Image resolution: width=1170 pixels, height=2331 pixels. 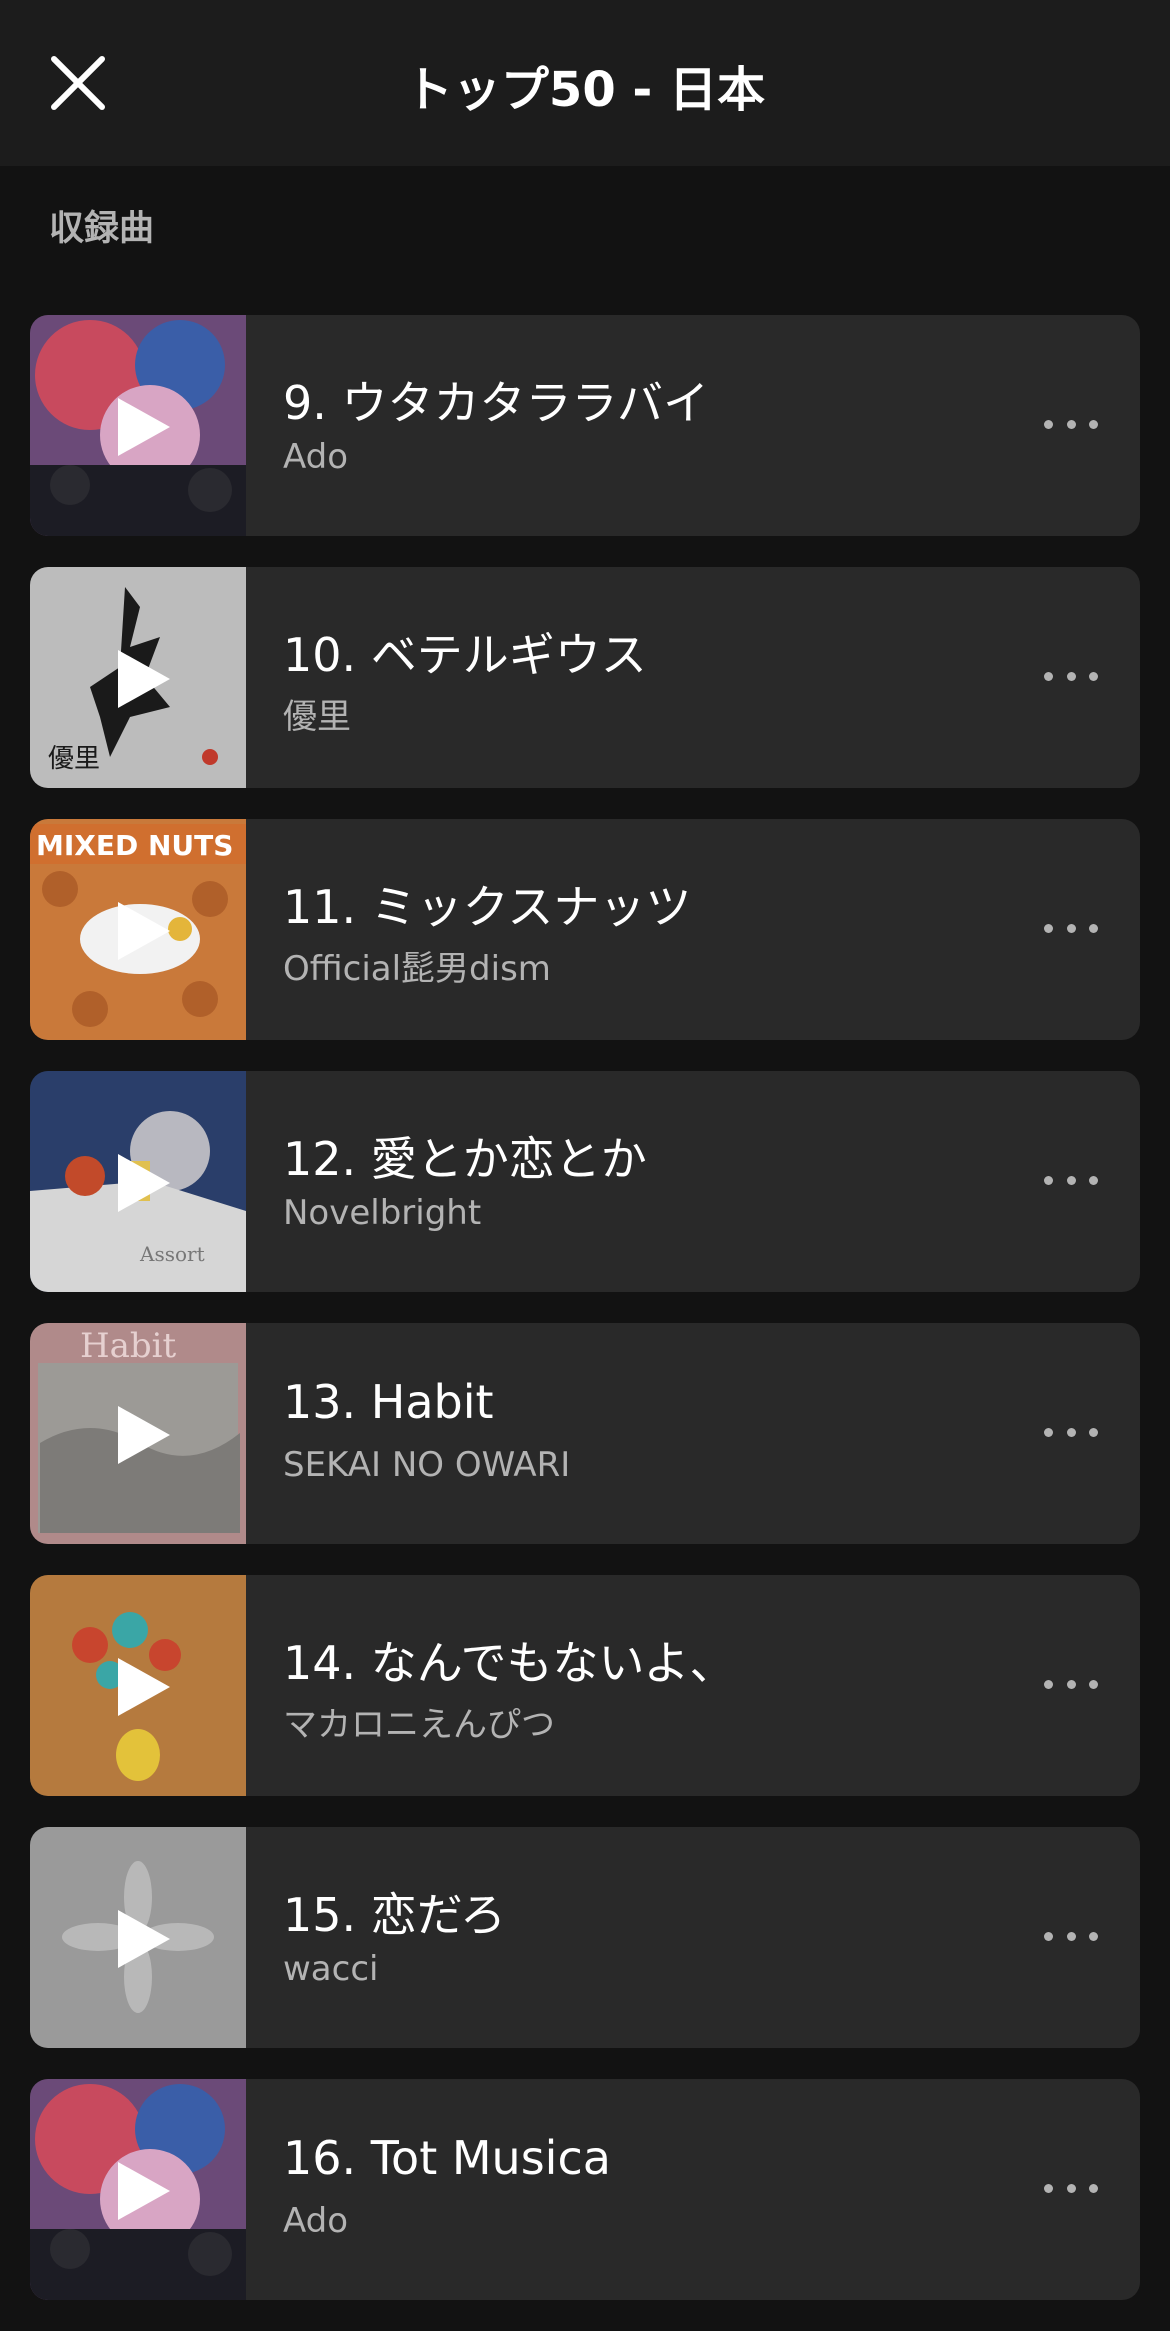 I want to click on track-artist: SEKAI NO OWARI, so click(x=427, y=1465).